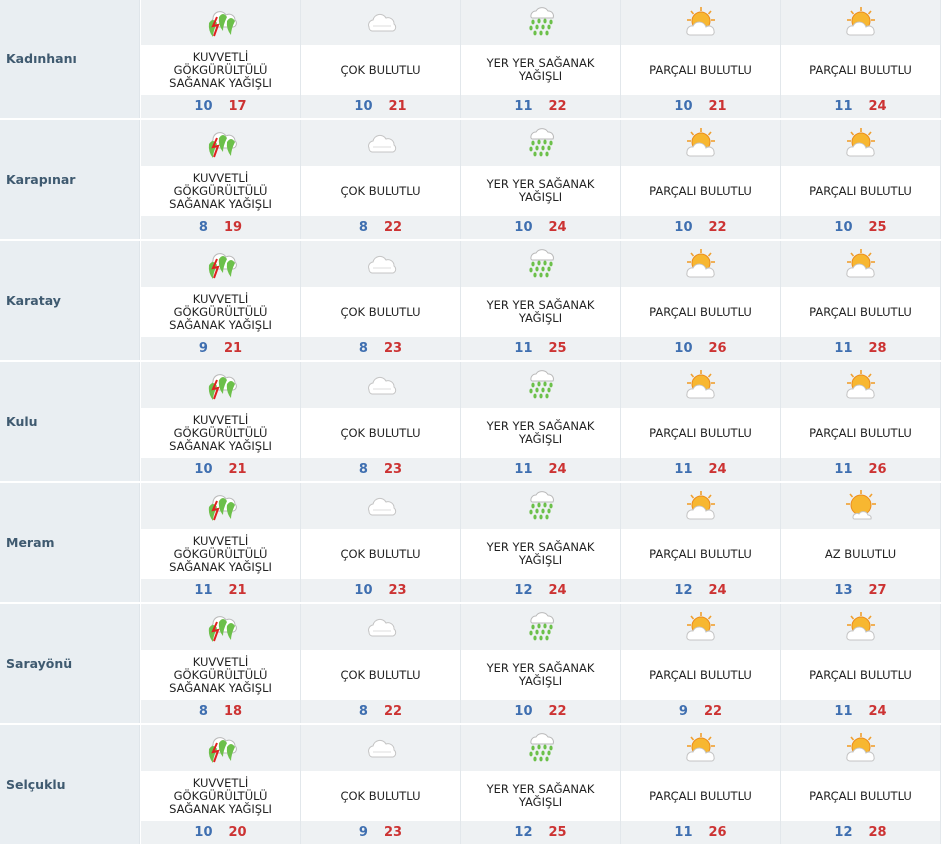  I want to click on day-forecast-cell: ÇOK BULUTLU 8 23, so click(381, 421).